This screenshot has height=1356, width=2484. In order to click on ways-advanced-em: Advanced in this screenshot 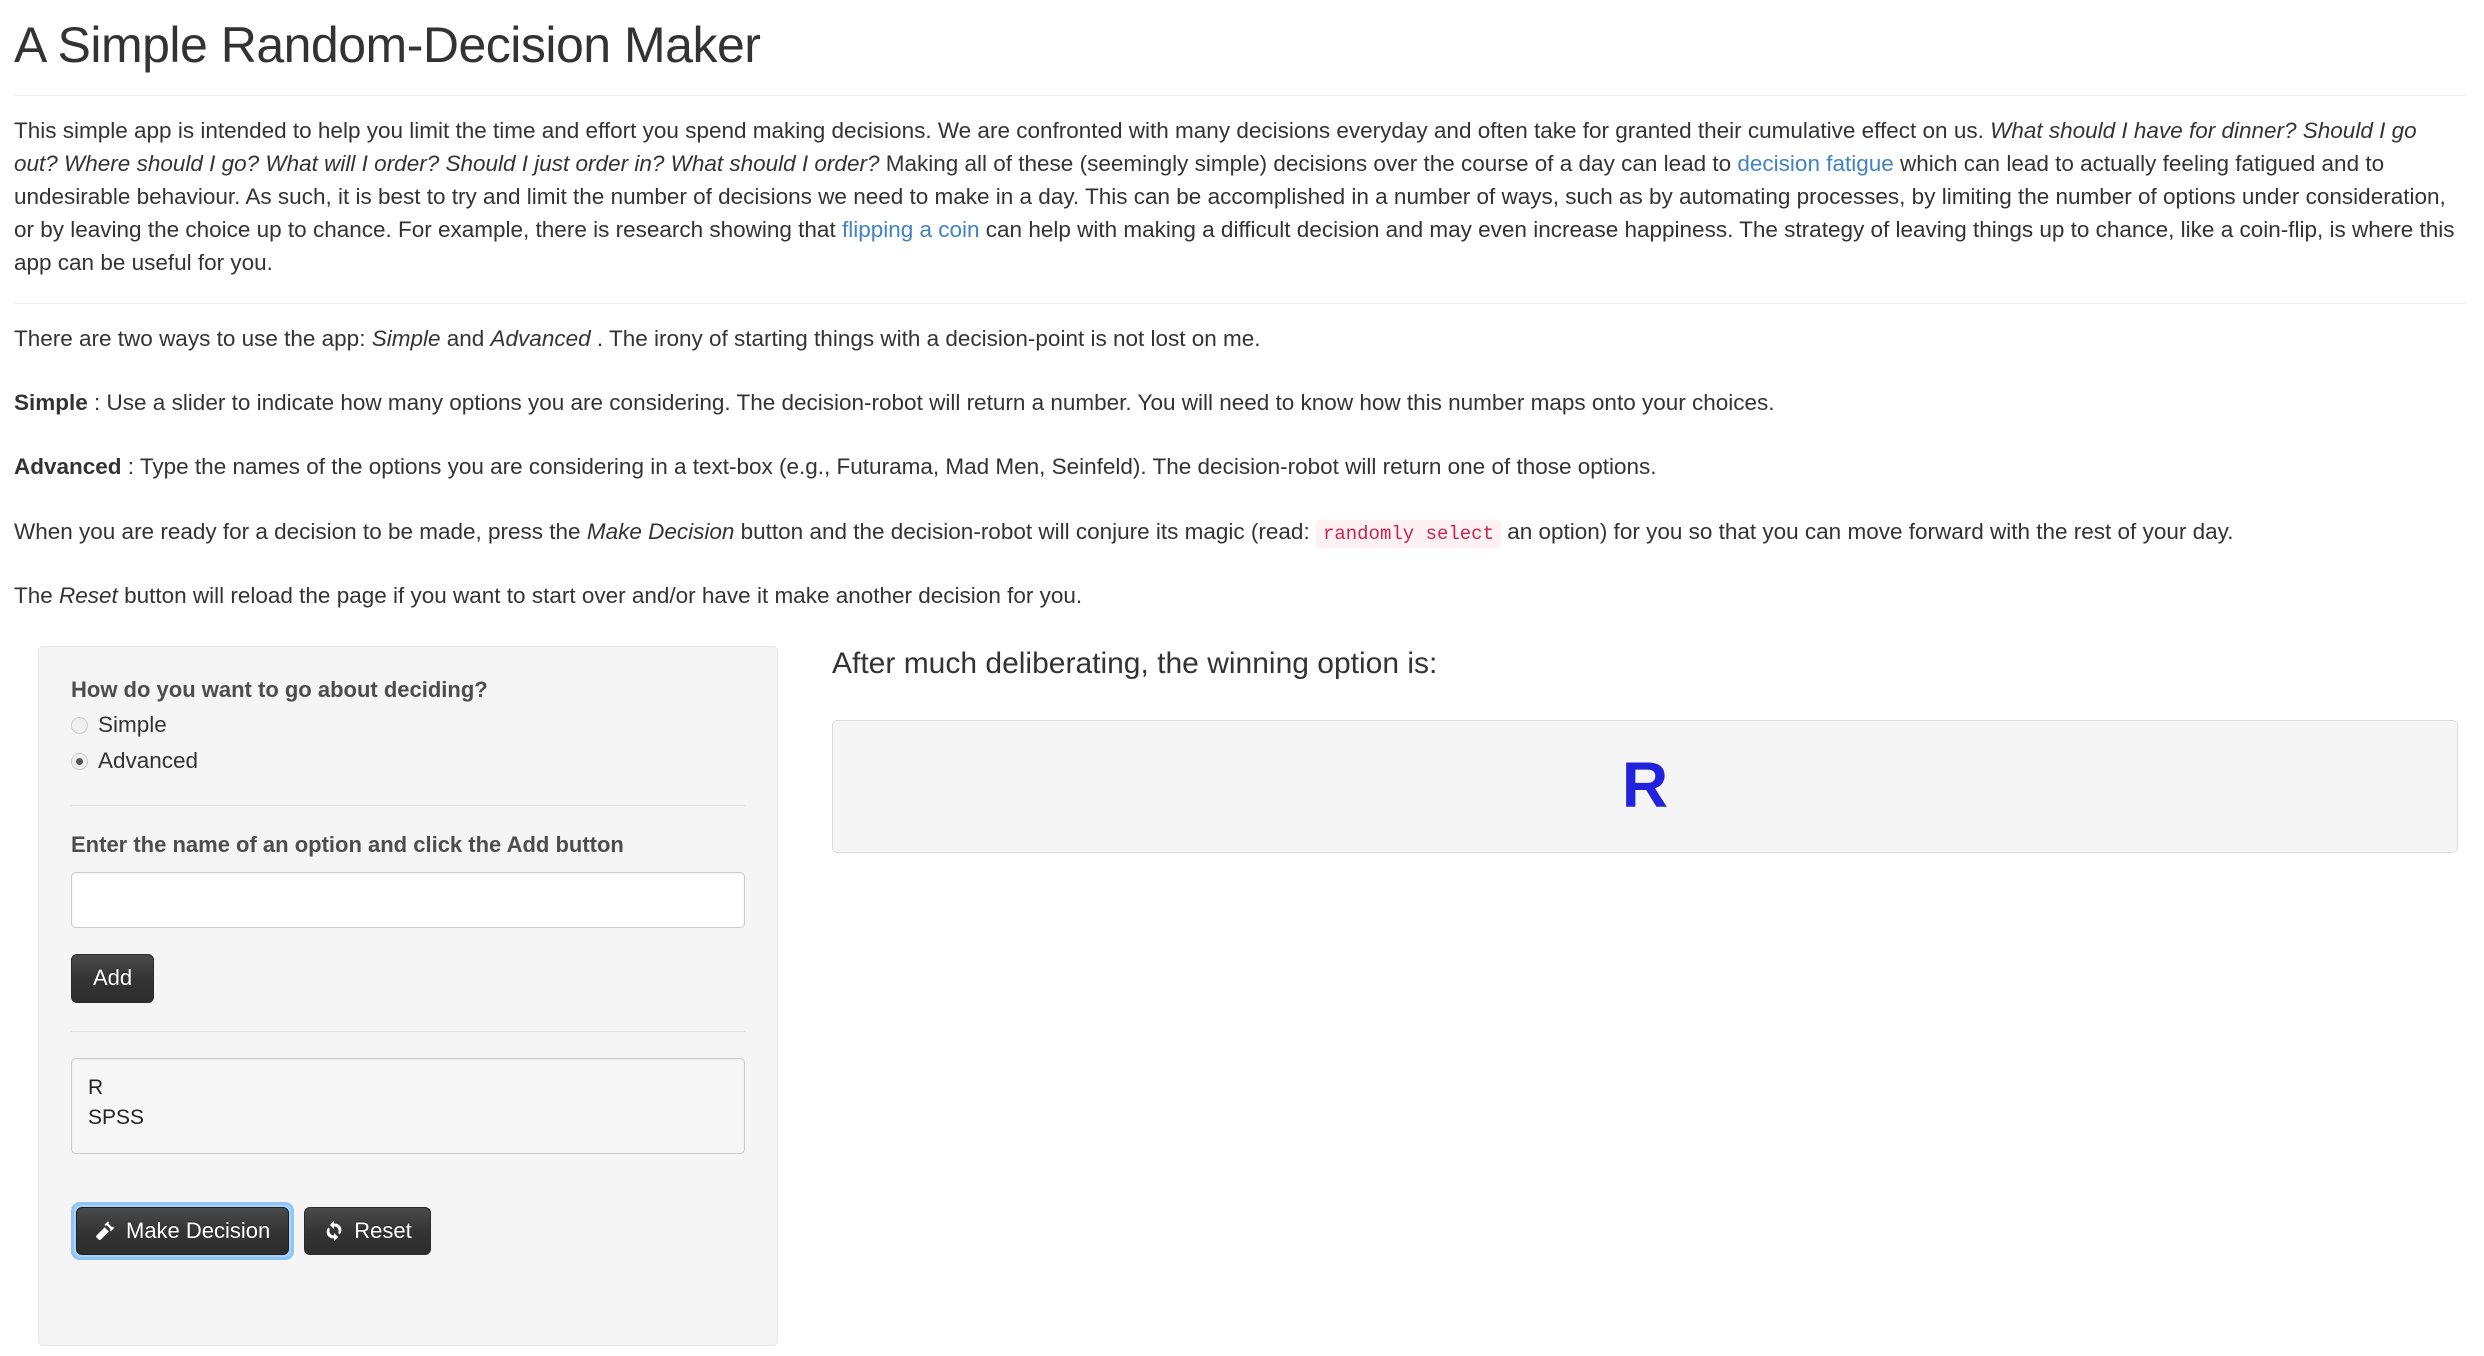, I will do `click(540, 339)`.